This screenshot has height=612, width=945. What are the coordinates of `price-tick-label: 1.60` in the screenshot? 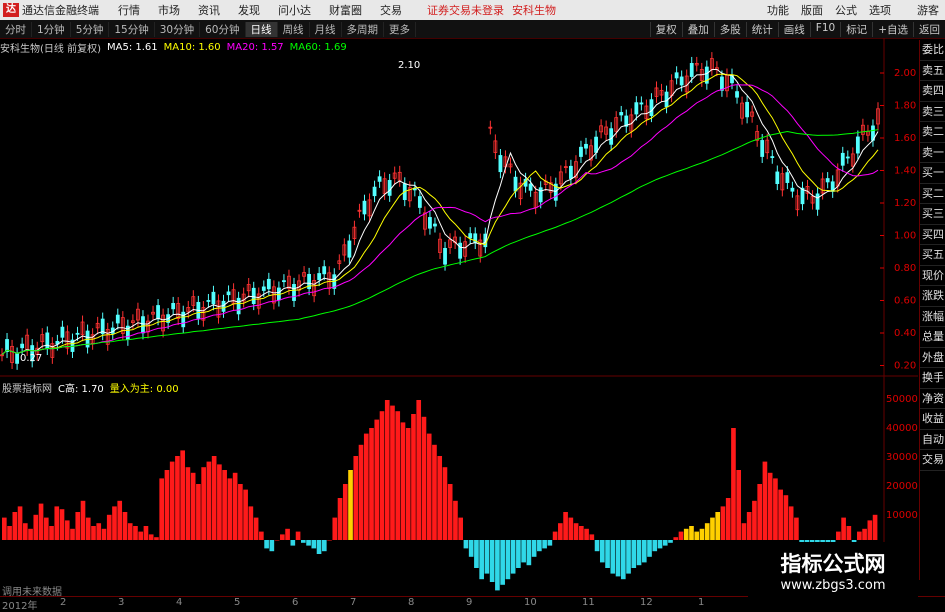 It's located at (905, 138).